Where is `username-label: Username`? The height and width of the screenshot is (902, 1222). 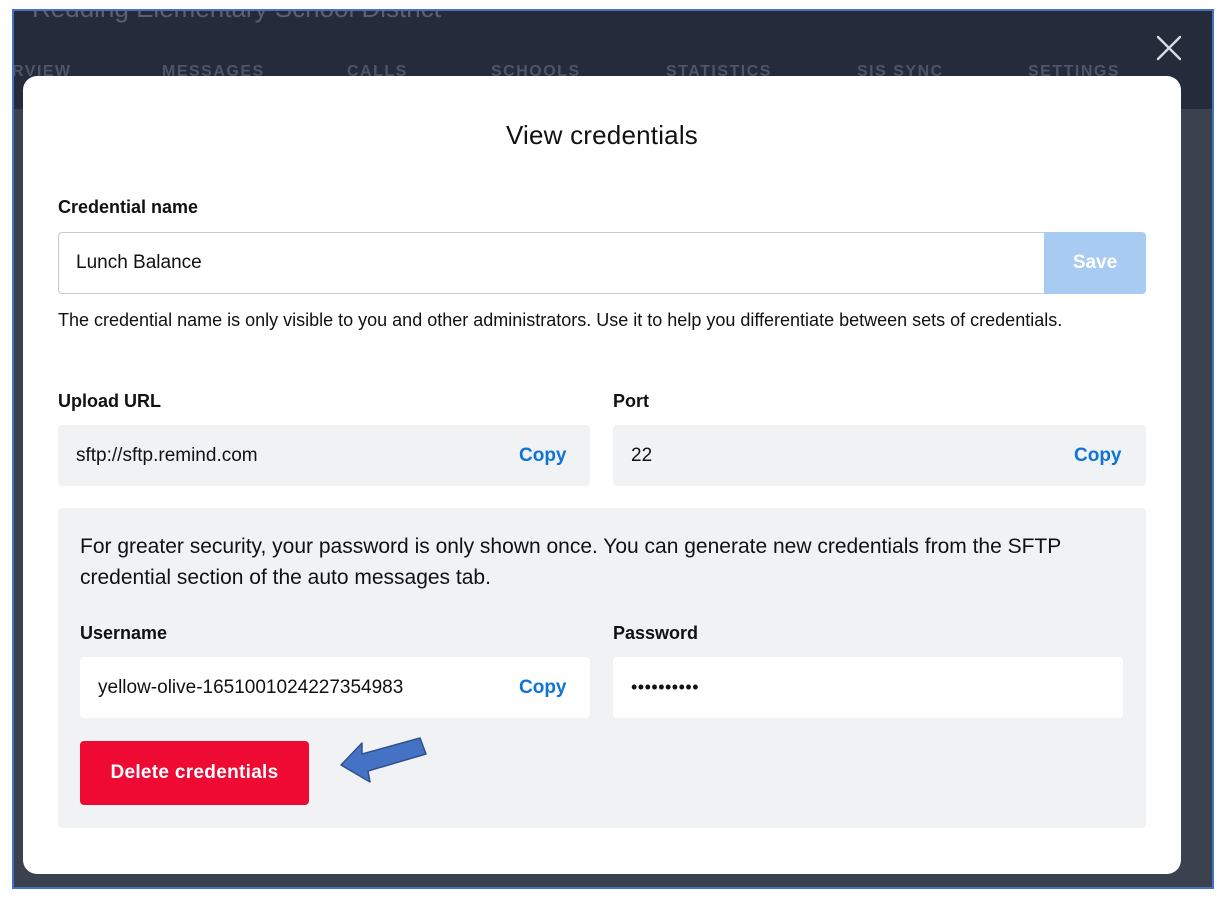 username-label: Username is located at coordinates (124, 633).